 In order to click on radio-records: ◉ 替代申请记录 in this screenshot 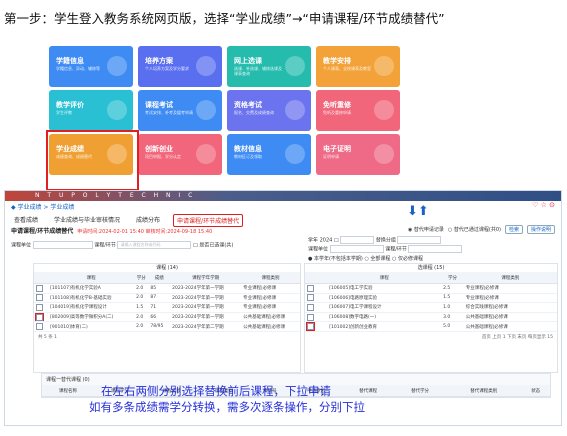, I will do `click(426, 229)`.